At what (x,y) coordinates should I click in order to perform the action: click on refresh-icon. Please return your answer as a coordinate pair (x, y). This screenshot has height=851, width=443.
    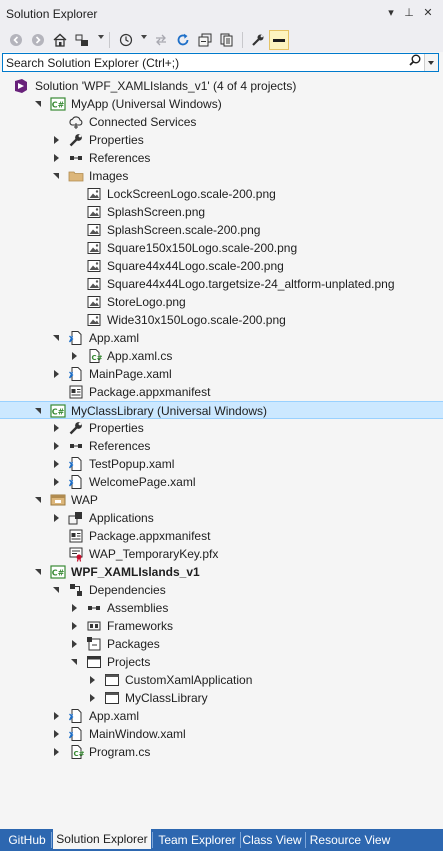
    Looking at the image, I should click on (183, 39).